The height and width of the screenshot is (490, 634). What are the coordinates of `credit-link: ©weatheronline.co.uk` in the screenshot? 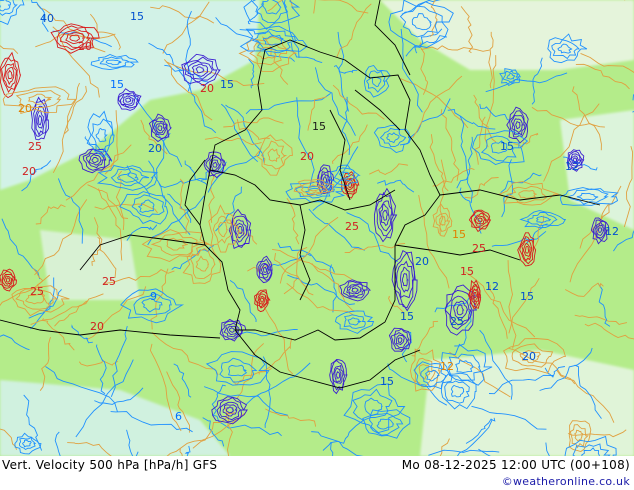 It's located at (566, 481).